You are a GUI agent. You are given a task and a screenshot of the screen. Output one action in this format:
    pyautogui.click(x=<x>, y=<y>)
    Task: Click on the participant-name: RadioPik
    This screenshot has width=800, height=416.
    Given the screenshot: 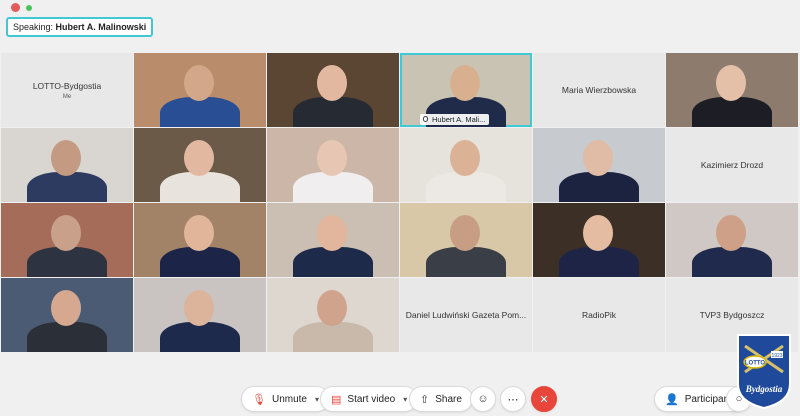 What is the action you would take?
    pyautogui.click(x=599, y=315)
    